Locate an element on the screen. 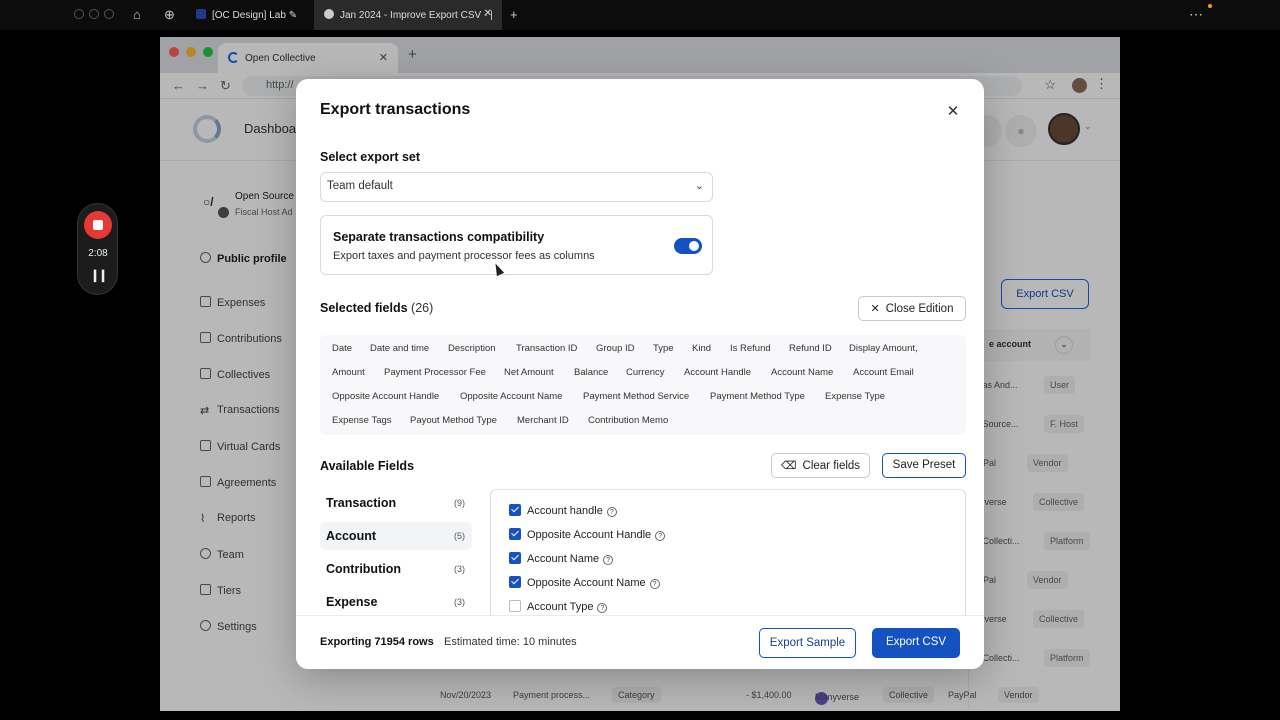  home-icon: ⌂ is located at coordinates (137, 14).